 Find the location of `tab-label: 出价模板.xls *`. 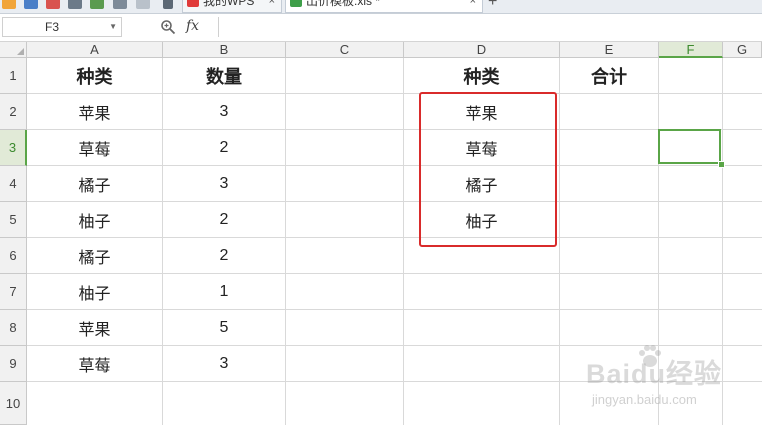

tab-label: 出价模板.xls * is located at coordinates (343, 4).